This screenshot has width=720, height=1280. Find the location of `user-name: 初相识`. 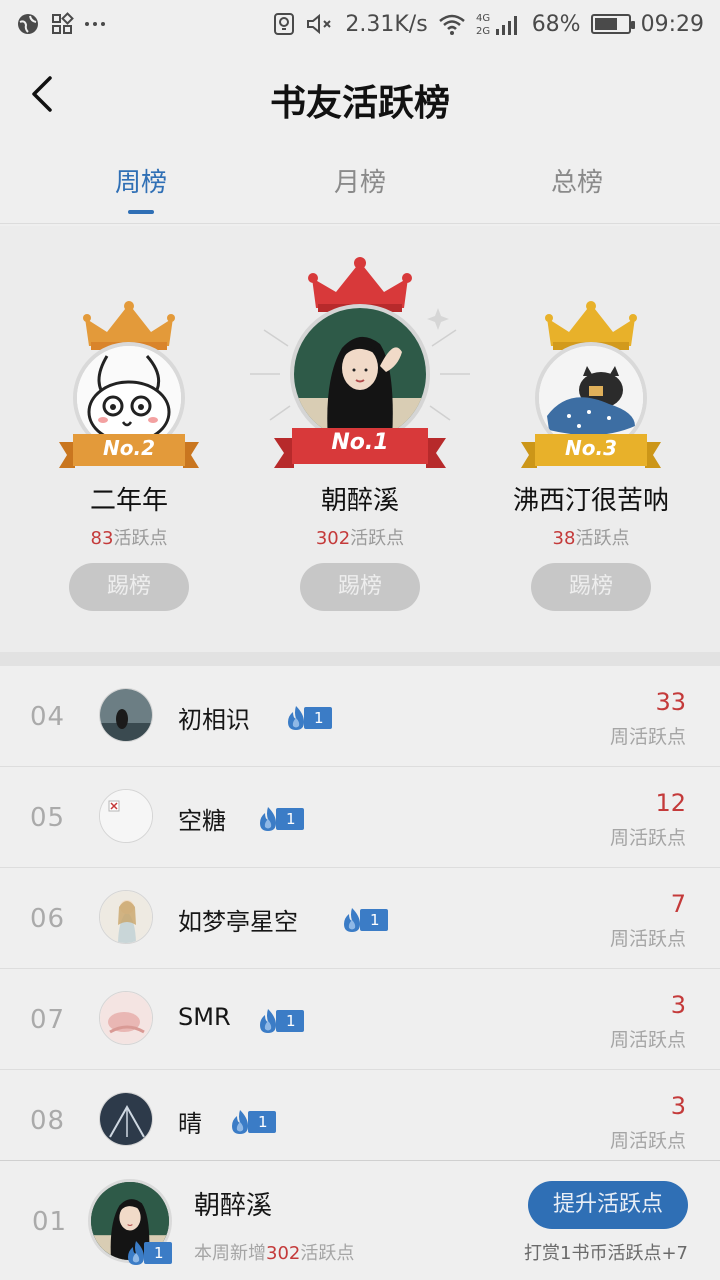

user-name: 初相识 is located at coordinates (214, 720).